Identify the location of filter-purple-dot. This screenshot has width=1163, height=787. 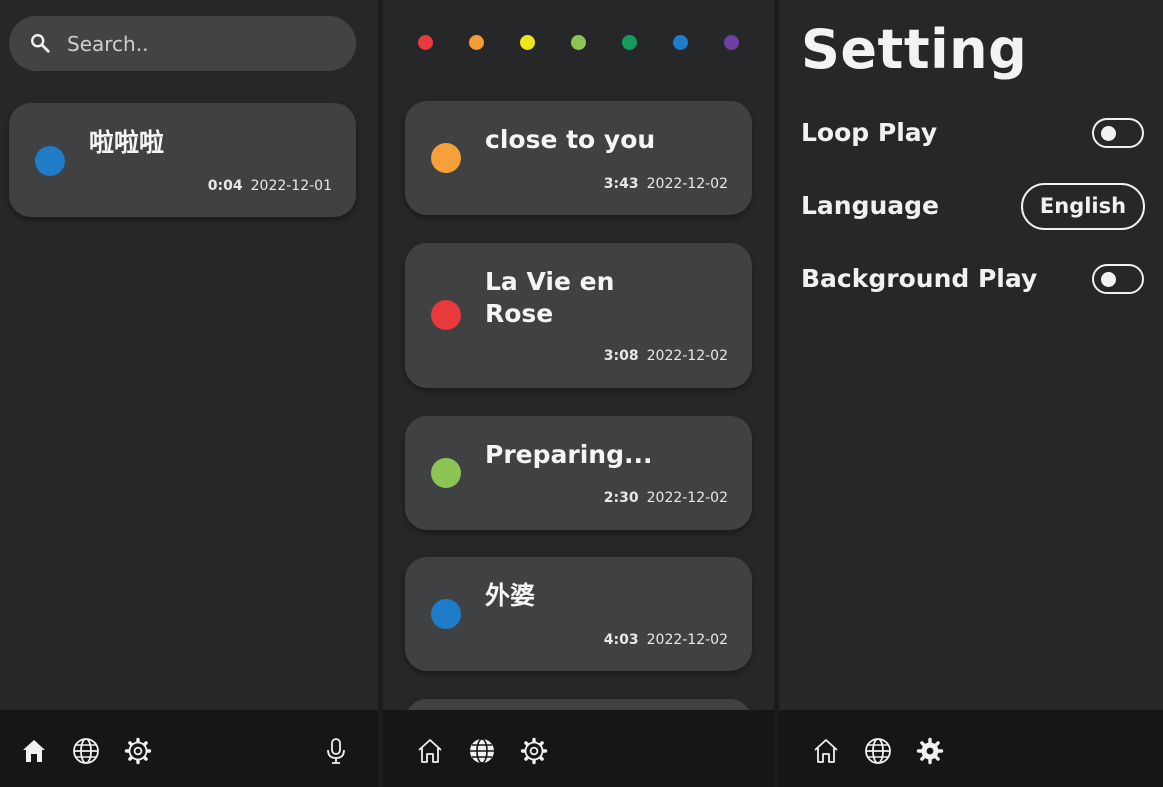
(731, 42).